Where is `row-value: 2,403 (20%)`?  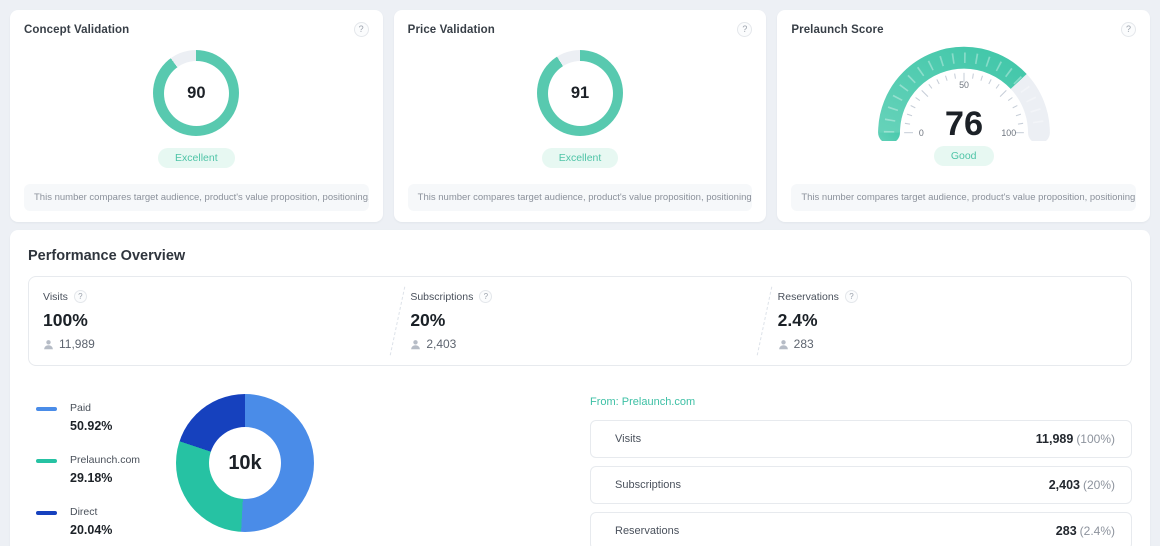
row-value: 2,403 (20%) is located at coordinates (1081, 485).